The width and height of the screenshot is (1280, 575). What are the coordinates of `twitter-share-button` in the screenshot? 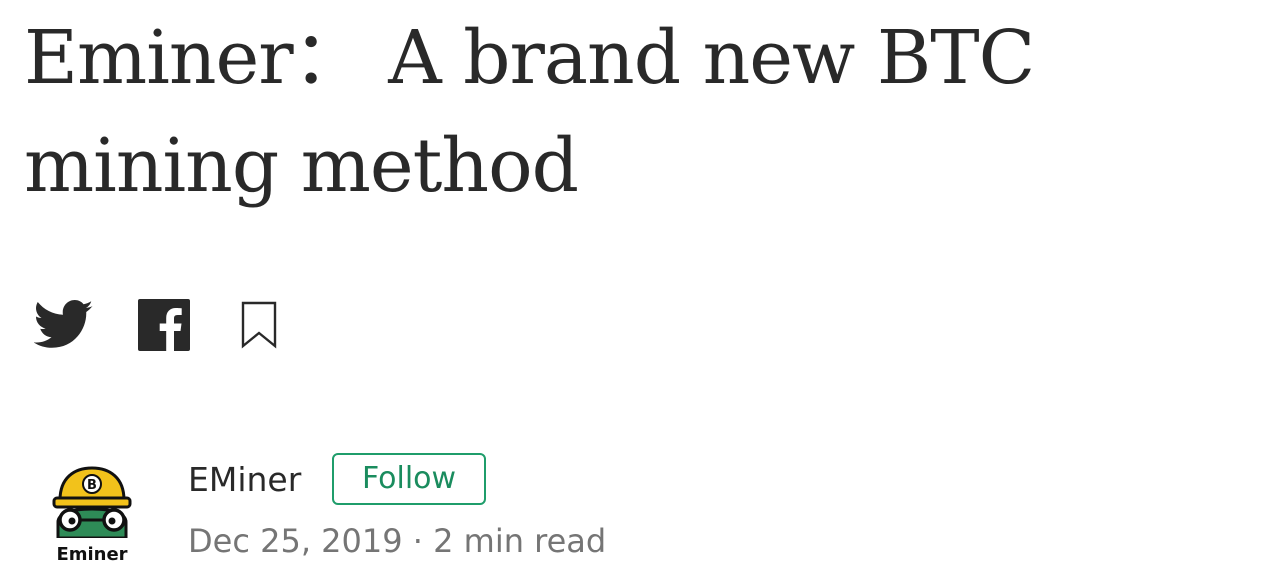 It's located at (64, 325).